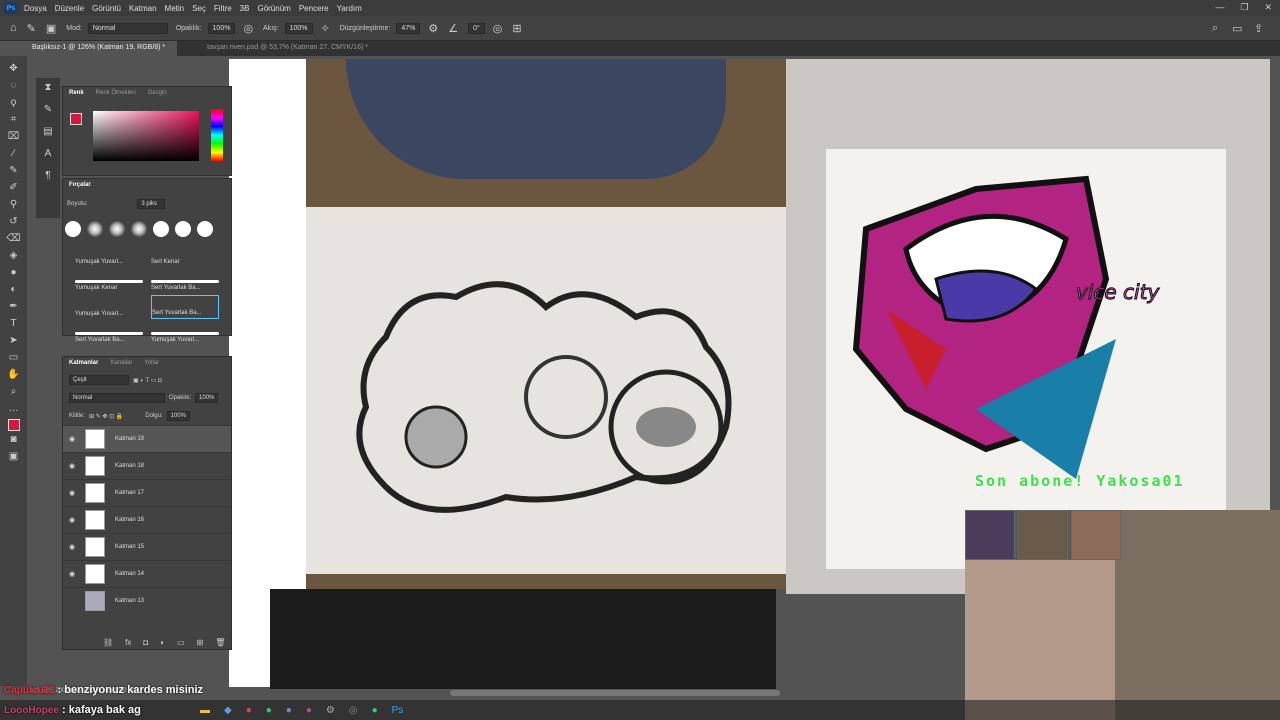 Image resolution: width=1280 pixels, height=720 pixels. I want to click on tab-kanallar: Kanallar, so click(121, 364).